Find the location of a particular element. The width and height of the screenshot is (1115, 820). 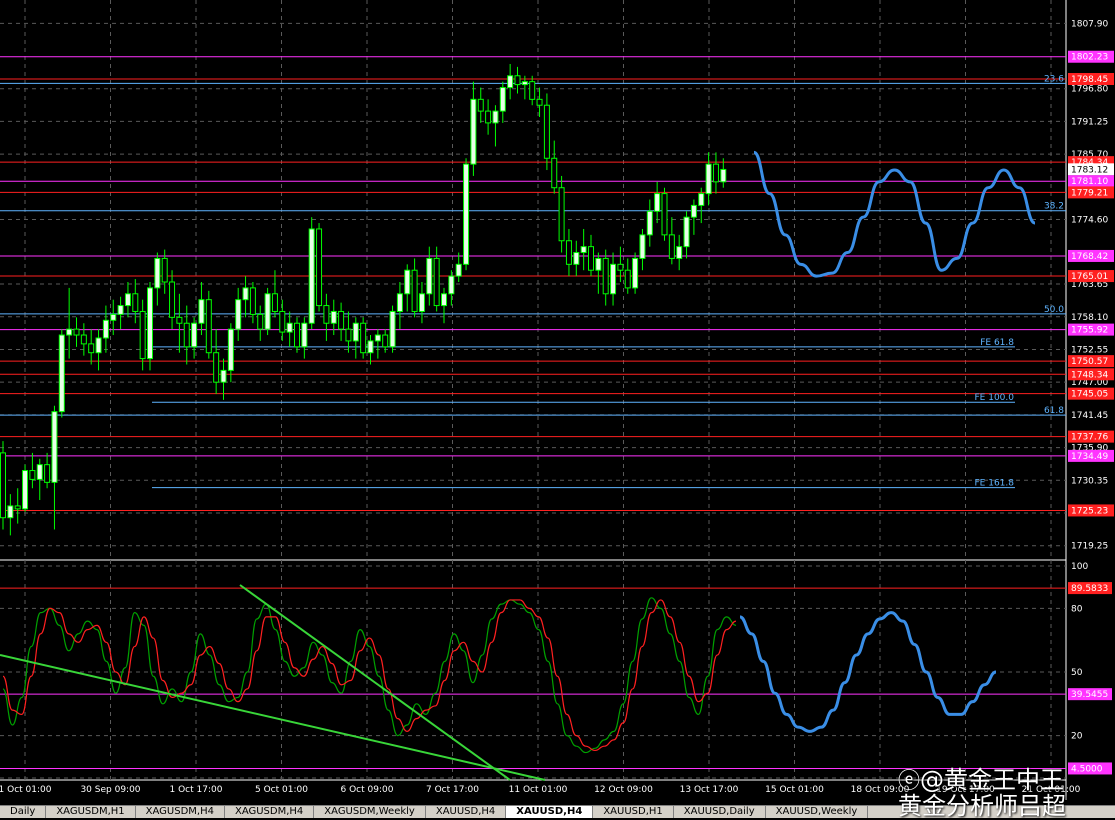

stoch-tick-label: 50 is located at coordinates (1077, 673).